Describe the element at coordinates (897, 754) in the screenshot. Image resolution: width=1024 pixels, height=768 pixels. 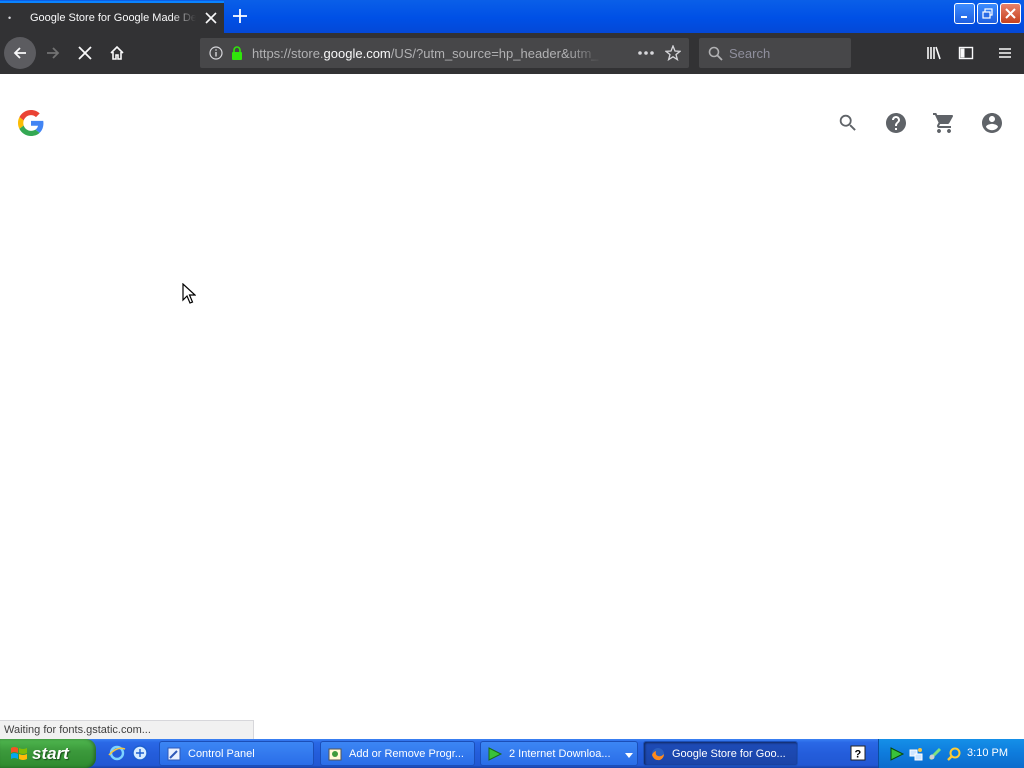
I see `download-tray-icon` at that location.